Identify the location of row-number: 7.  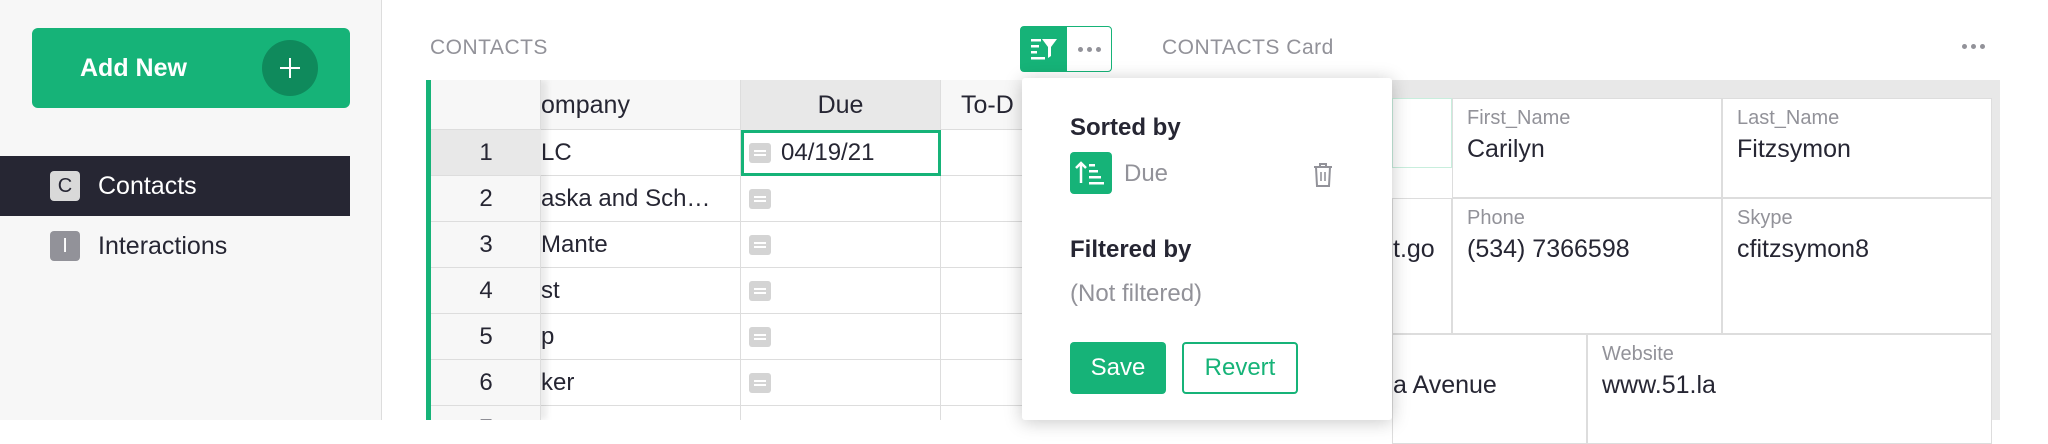
(486, 413).